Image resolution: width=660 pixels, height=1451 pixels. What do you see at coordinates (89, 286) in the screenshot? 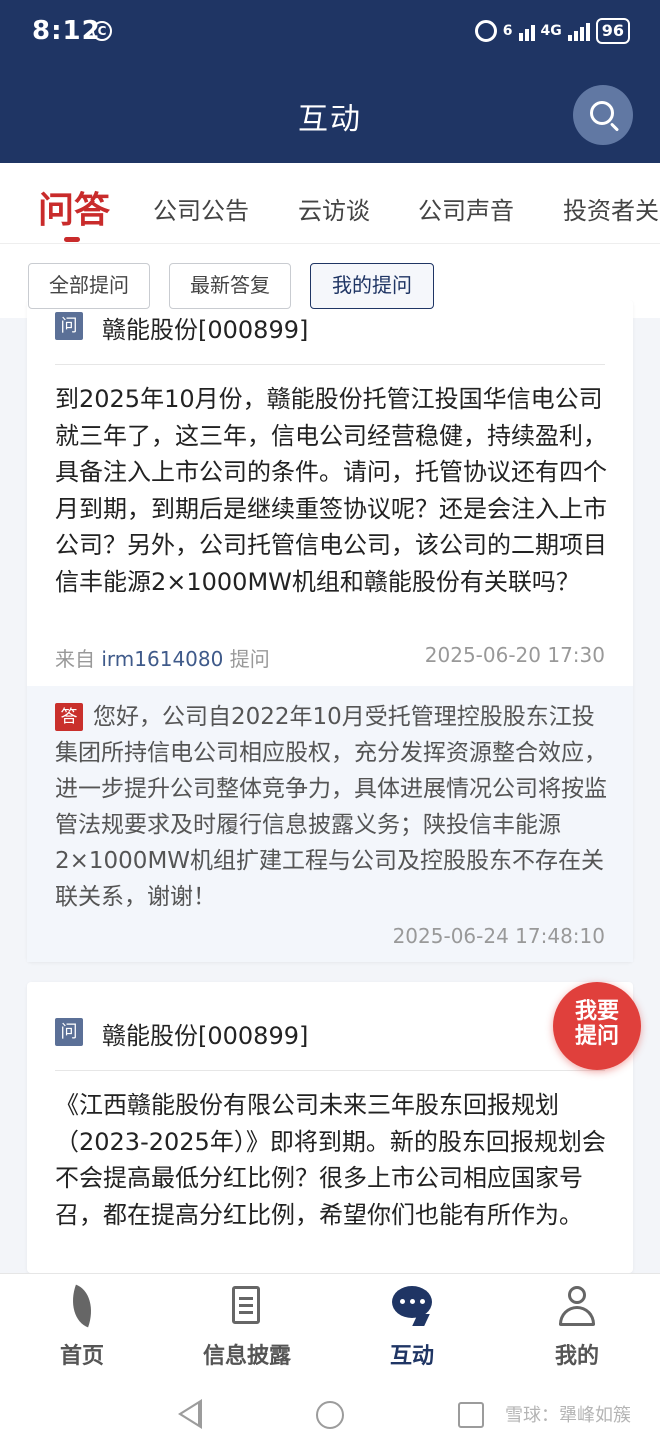
I see `filter-all-questions: 全部提问` at bounding box center [89, 286].